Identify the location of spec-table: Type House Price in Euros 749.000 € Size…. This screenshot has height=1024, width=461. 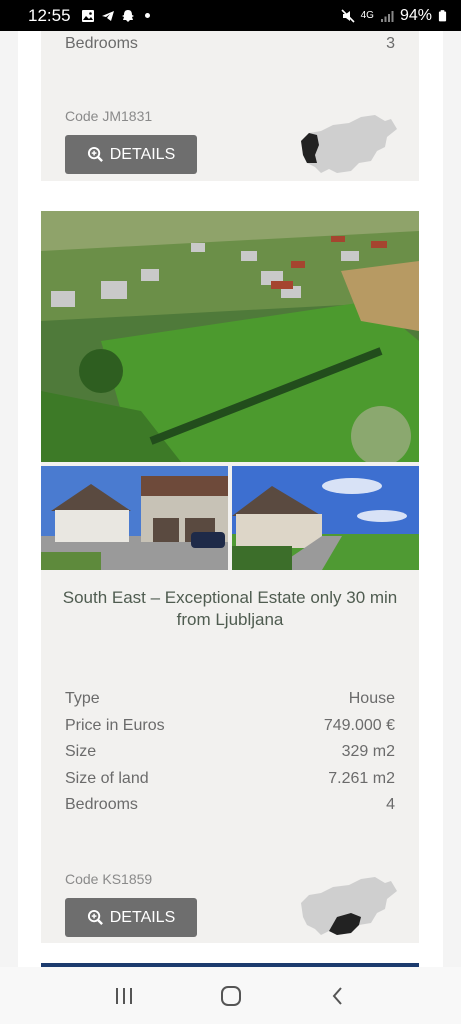
(230, 752).